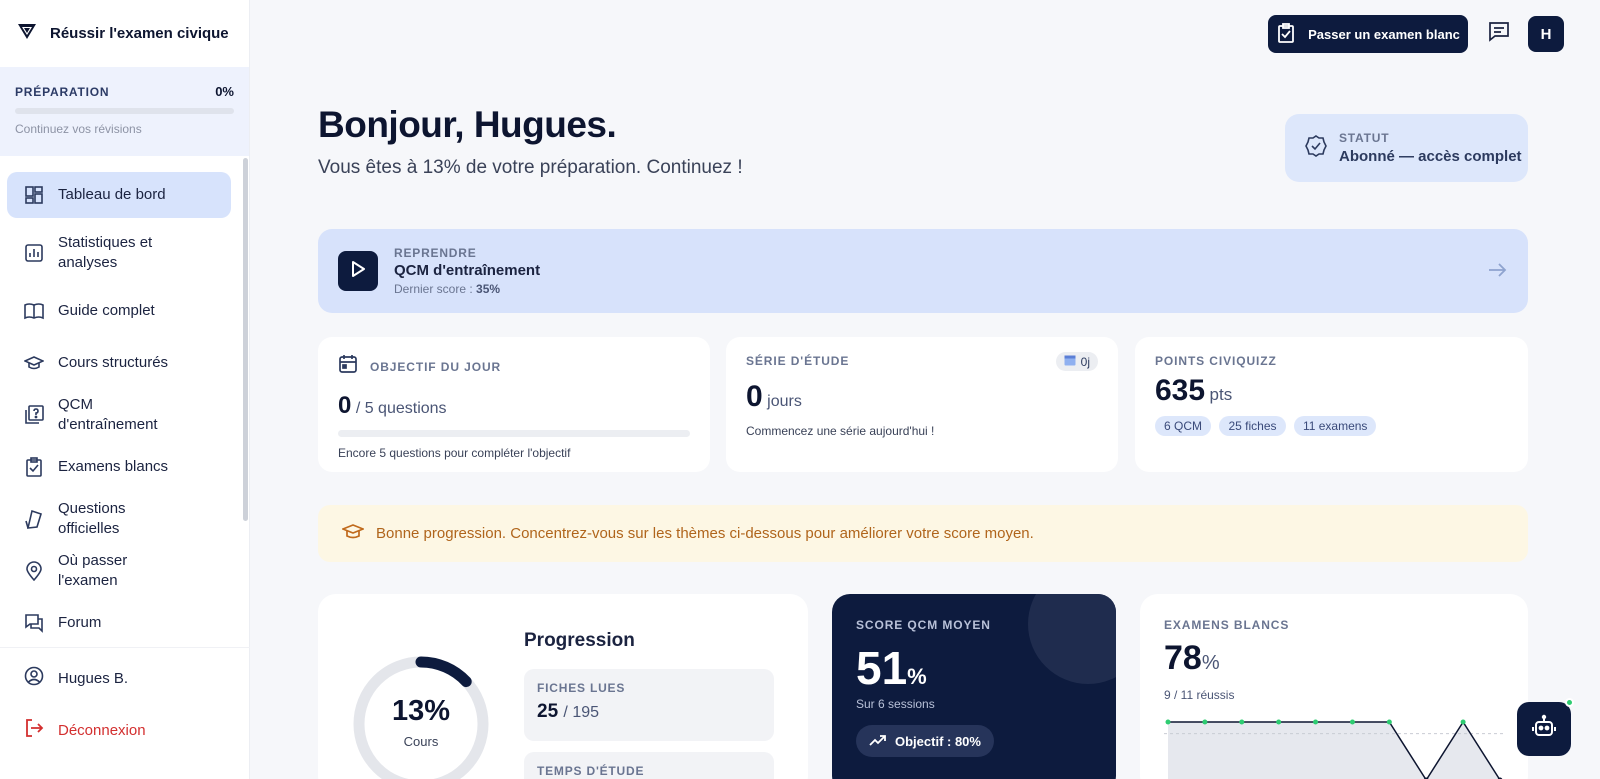 This screenshot has width=1600, height=779. Describe the element at coordinates (34, 623) in the screenshot. I see `forum-icon` at that location.